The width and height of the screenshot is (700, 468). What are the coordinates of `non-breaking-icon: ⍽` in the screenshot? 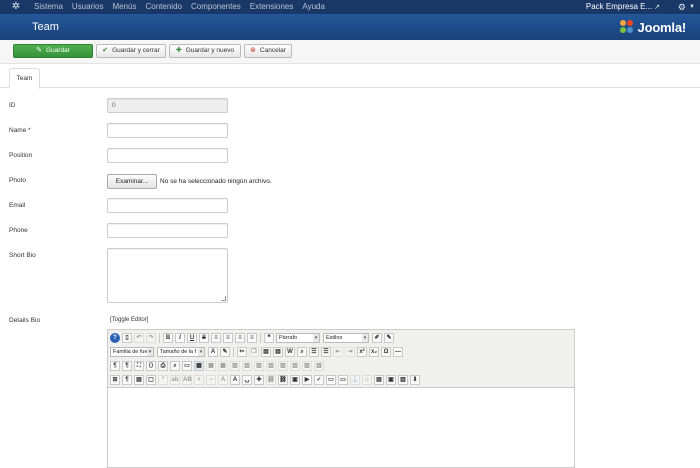 It's located at (247, 379).